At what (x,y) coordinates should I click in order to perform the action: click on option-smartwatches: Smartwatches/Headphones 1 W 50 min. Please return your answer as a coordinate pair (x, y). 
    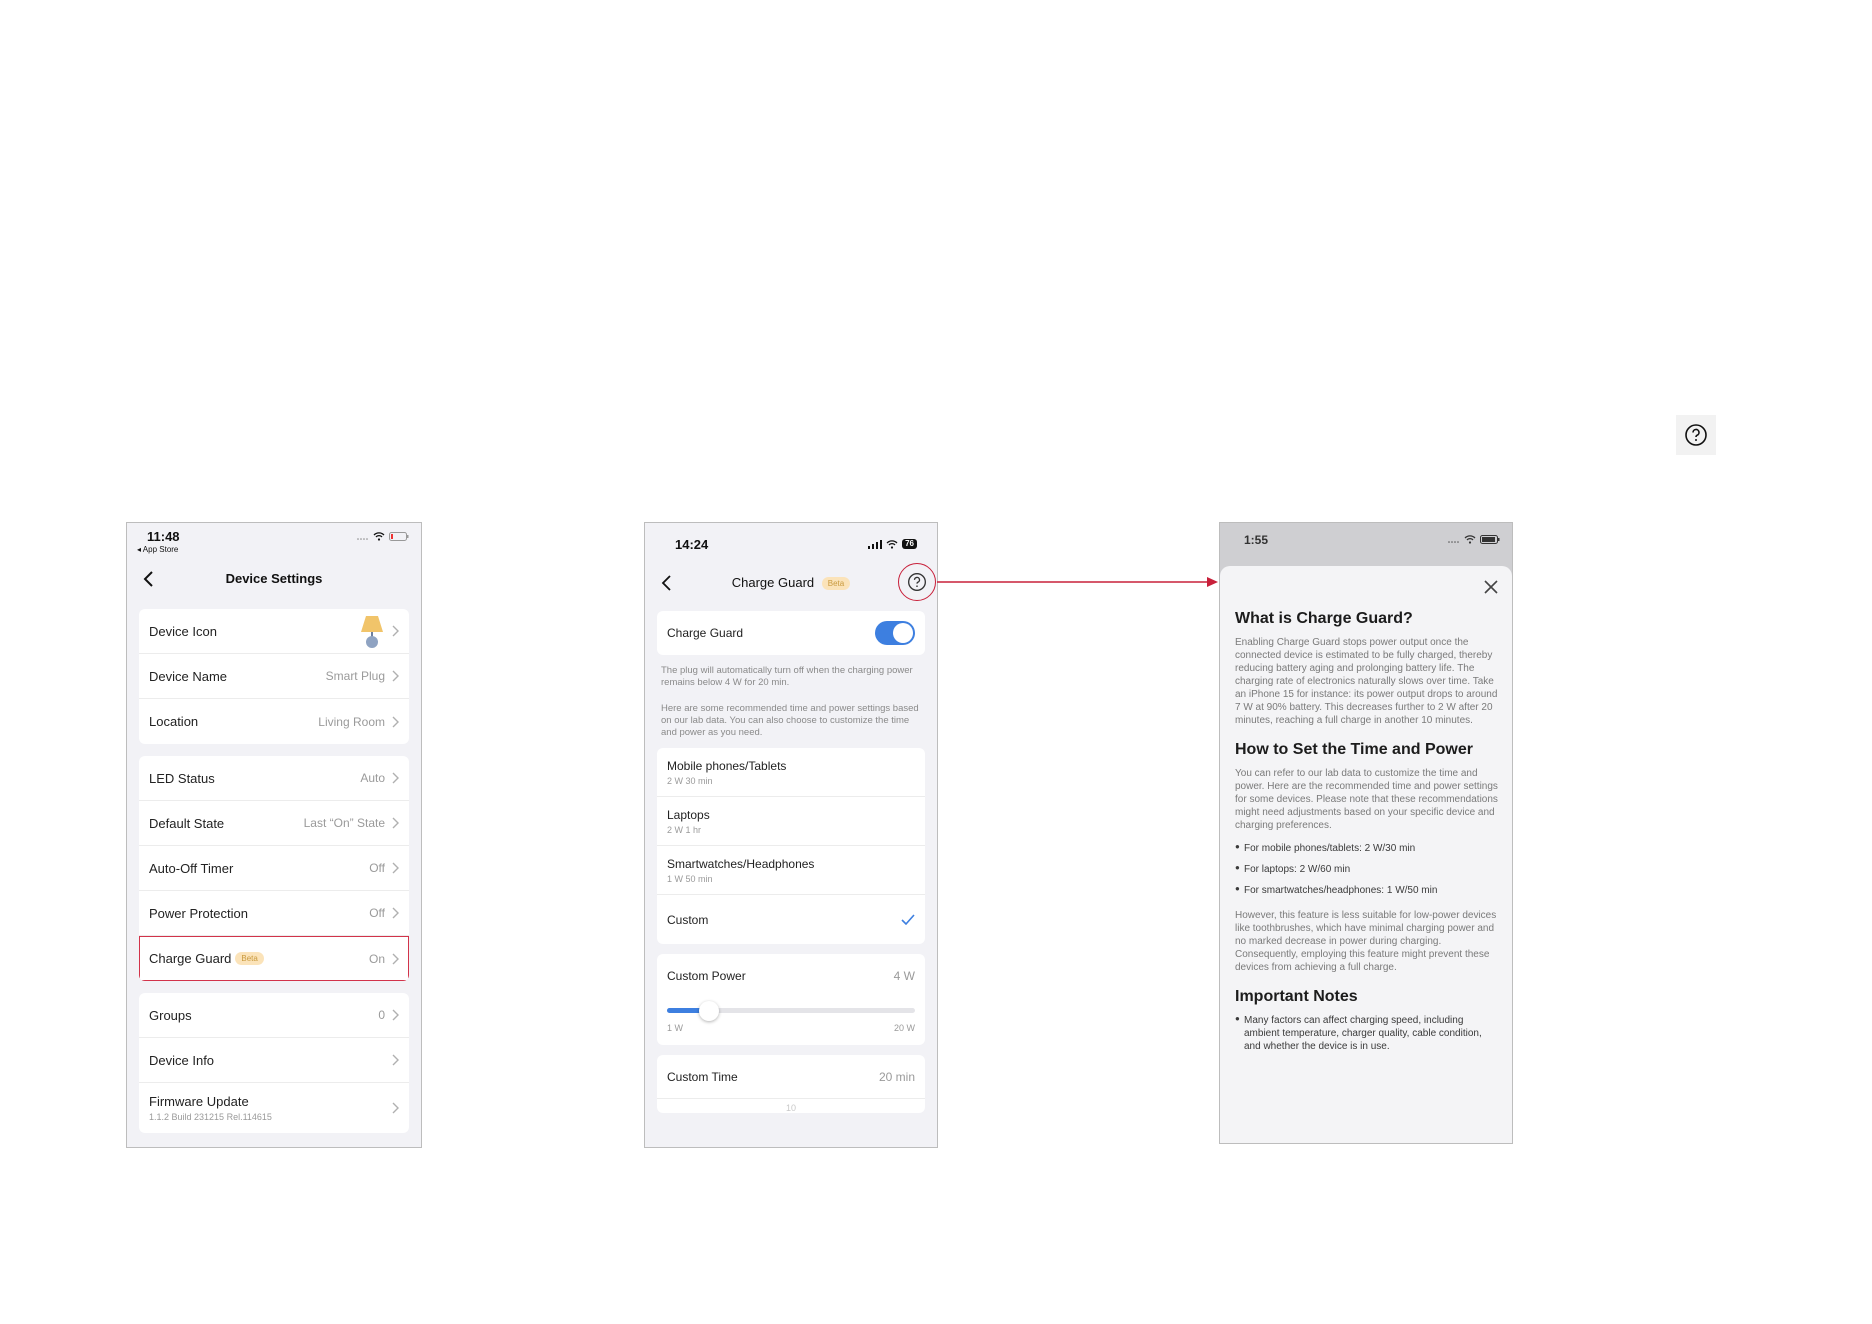
    Looking at the image, I should click on (791, 871).